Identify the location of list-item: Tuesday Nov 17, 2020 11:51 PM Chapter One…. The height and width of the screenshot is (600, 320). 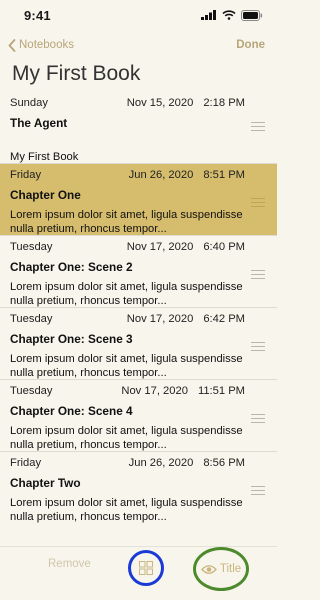
(138, 416).